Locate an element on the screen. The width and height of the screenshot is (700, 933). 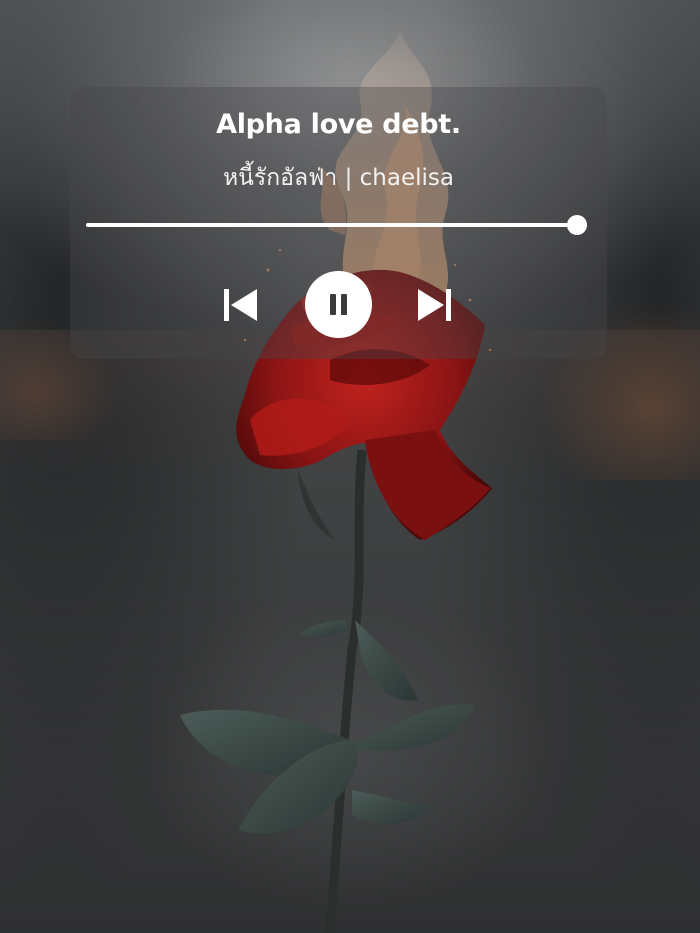
pause-button is located at coordinates (338, 304).